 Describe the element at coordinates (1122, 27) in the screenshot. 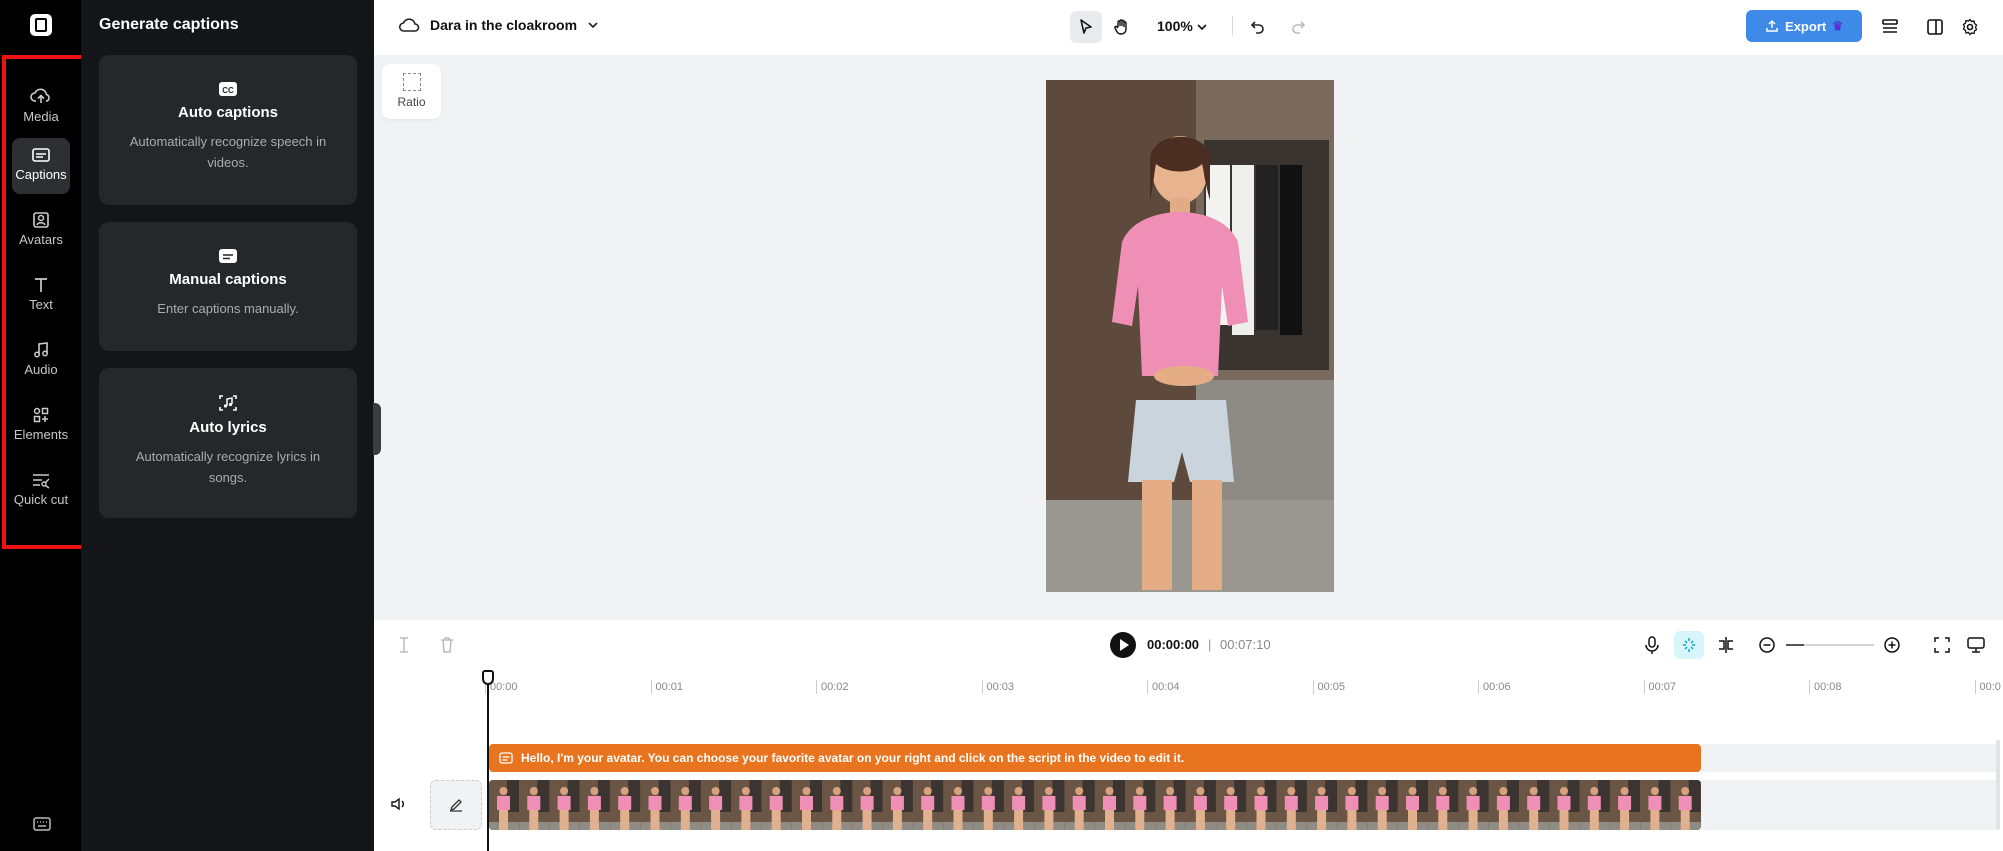

I see `hand-tool-button` at that location.